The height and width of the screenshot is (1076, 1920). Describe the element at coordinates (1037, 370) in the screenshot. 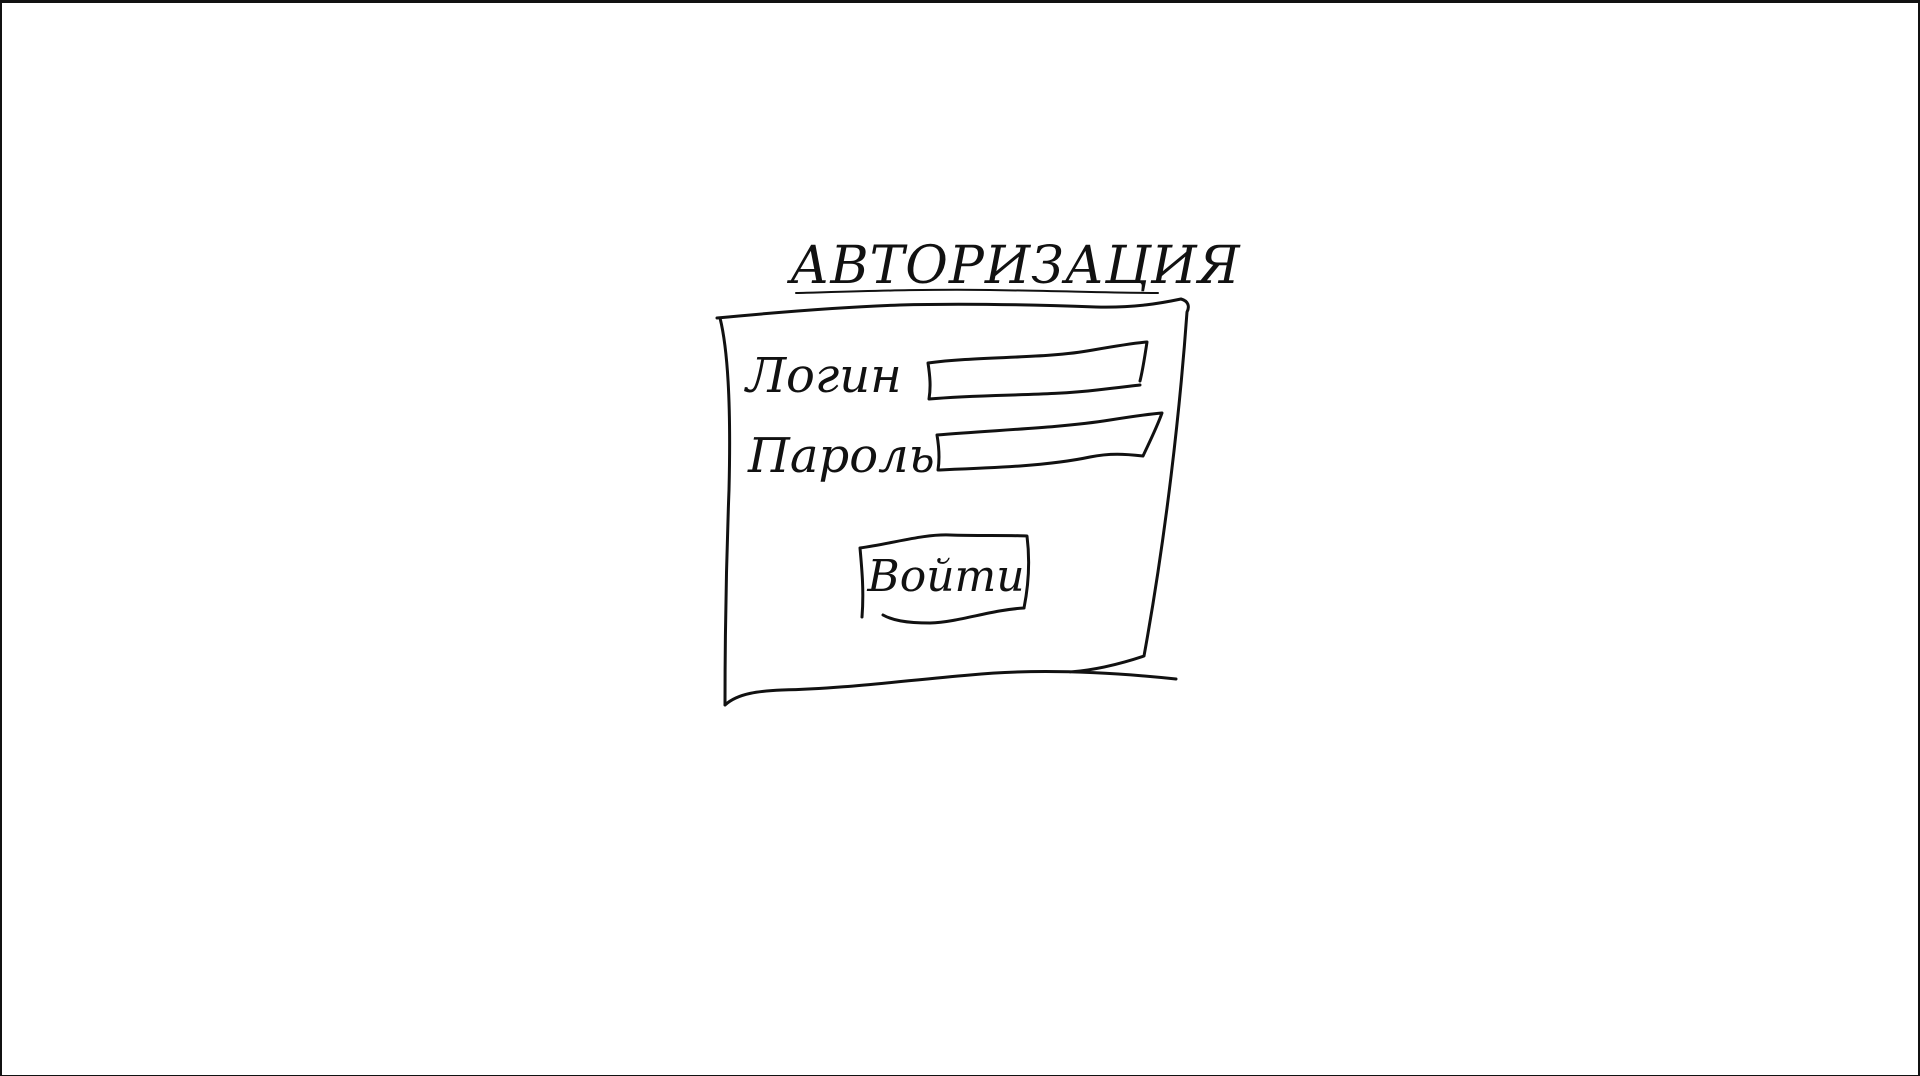

I see `login-input` at that location.